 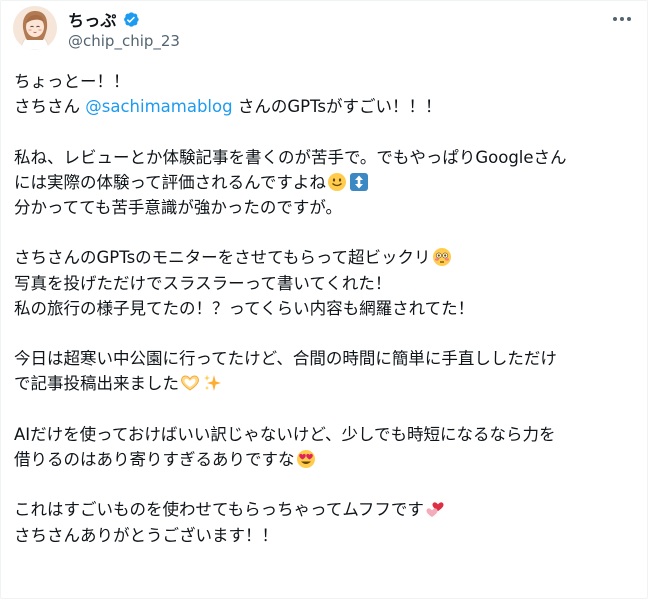 I want to click on up-down-arrow-icon, so click(x=358, y=181).